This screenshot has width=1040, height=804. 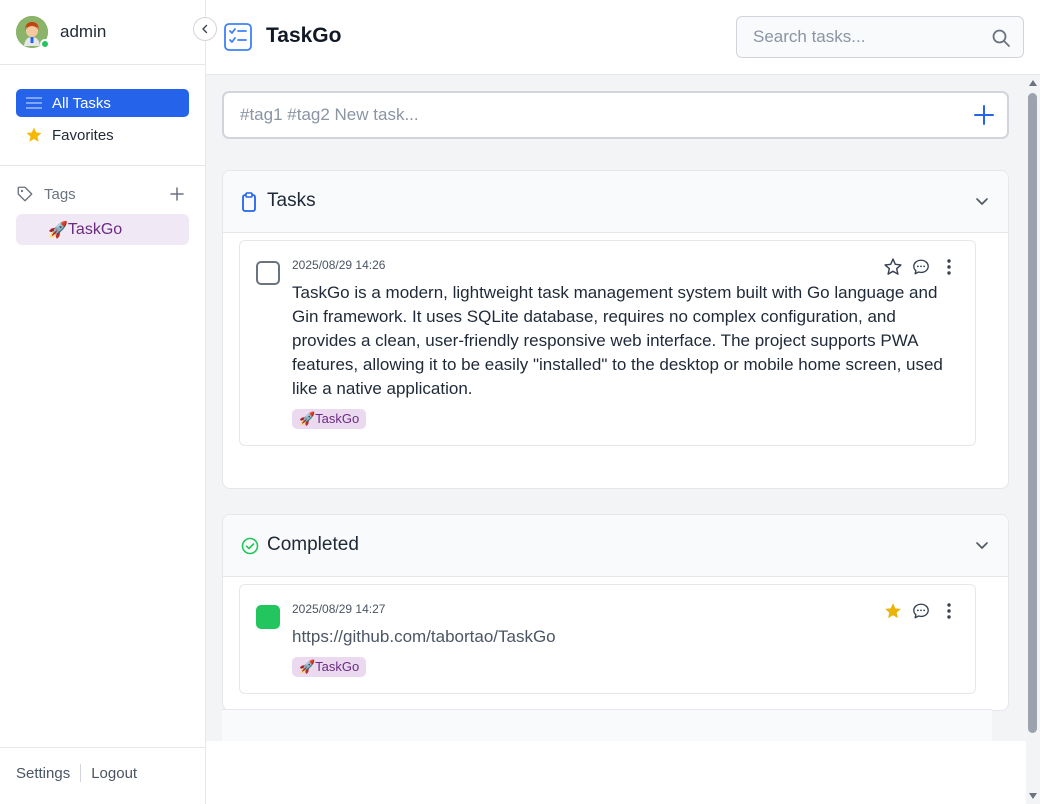 What do you see at coordinates (1033, 796) in the screenshot?
I see `scroll-down-arrow-icon` at bounding box center [1033, 796].